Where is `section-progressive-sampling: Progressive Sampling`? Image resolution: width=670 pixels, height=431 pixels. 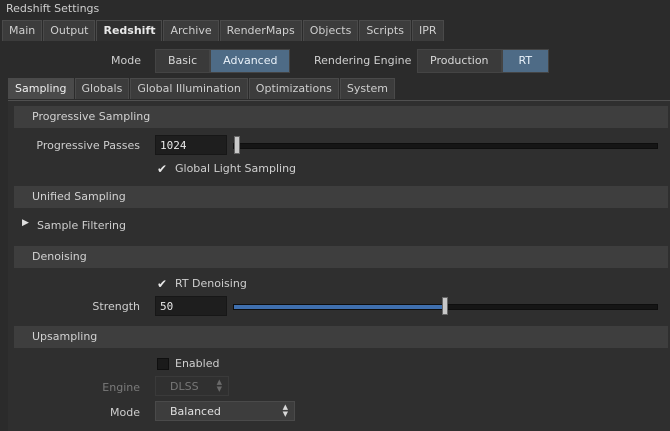
section-progressive-sampling: Progressive Sampling is located at coordinates (341, 117).